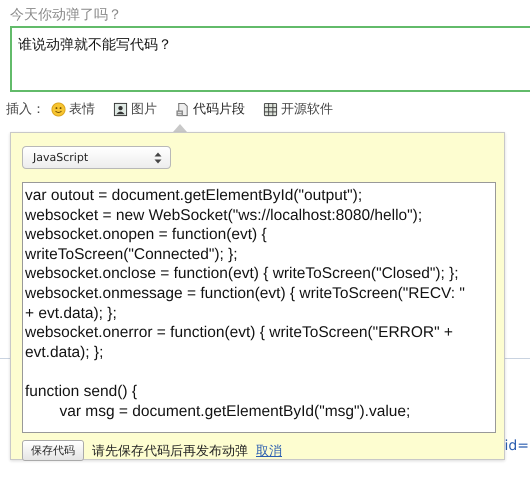  What do you see at coordinates (269, 451) in the screenshot?
I see `cancel-link: 取消` at bounding box center [269, 451].